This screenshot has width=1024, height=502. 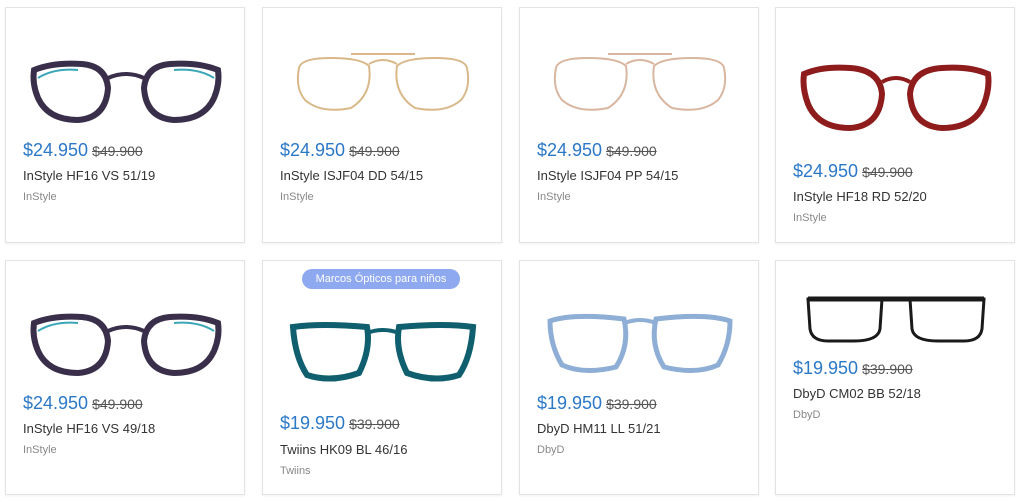 I want to click on product-name: InStyle ISJF04 PP 54/15, so click(x=607, y=175).